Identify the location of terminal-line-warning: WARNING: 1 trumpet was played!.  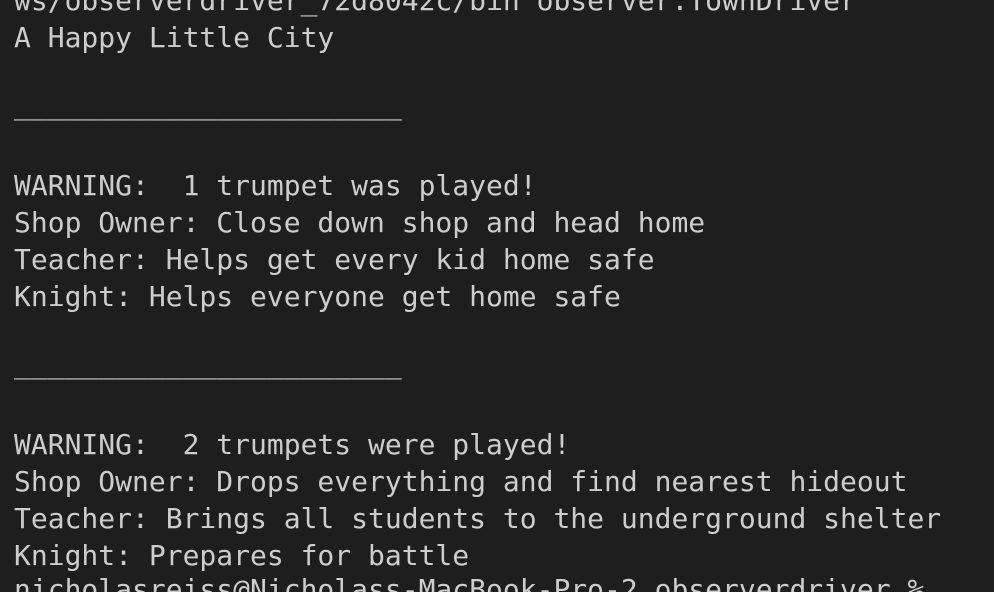
(275, 185).